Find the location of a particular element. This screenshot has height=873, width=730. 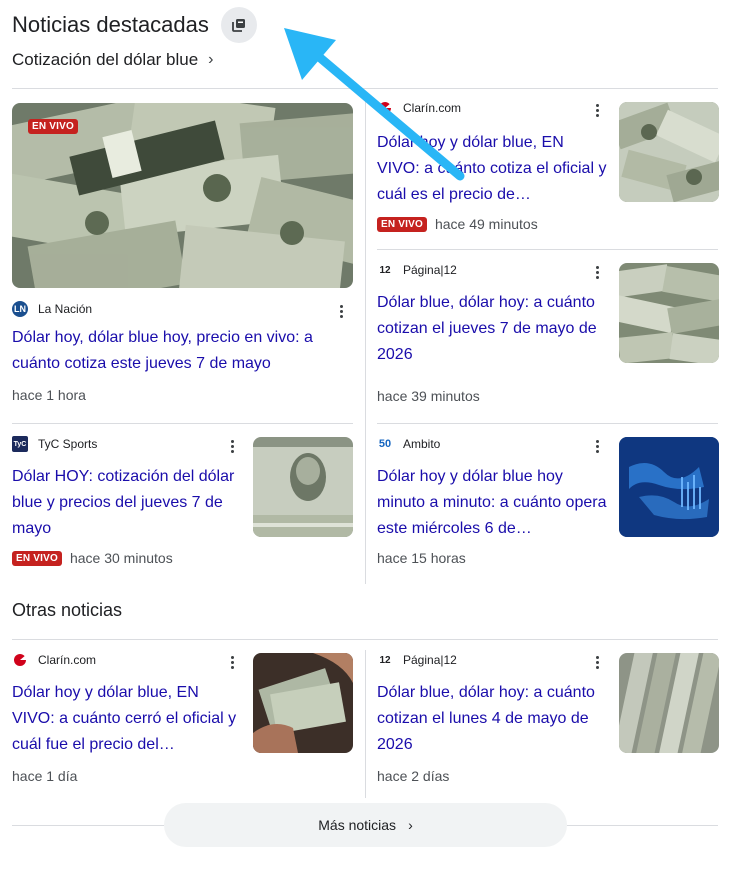

story-source: LN La Nación is located at coordinates (52, 309).